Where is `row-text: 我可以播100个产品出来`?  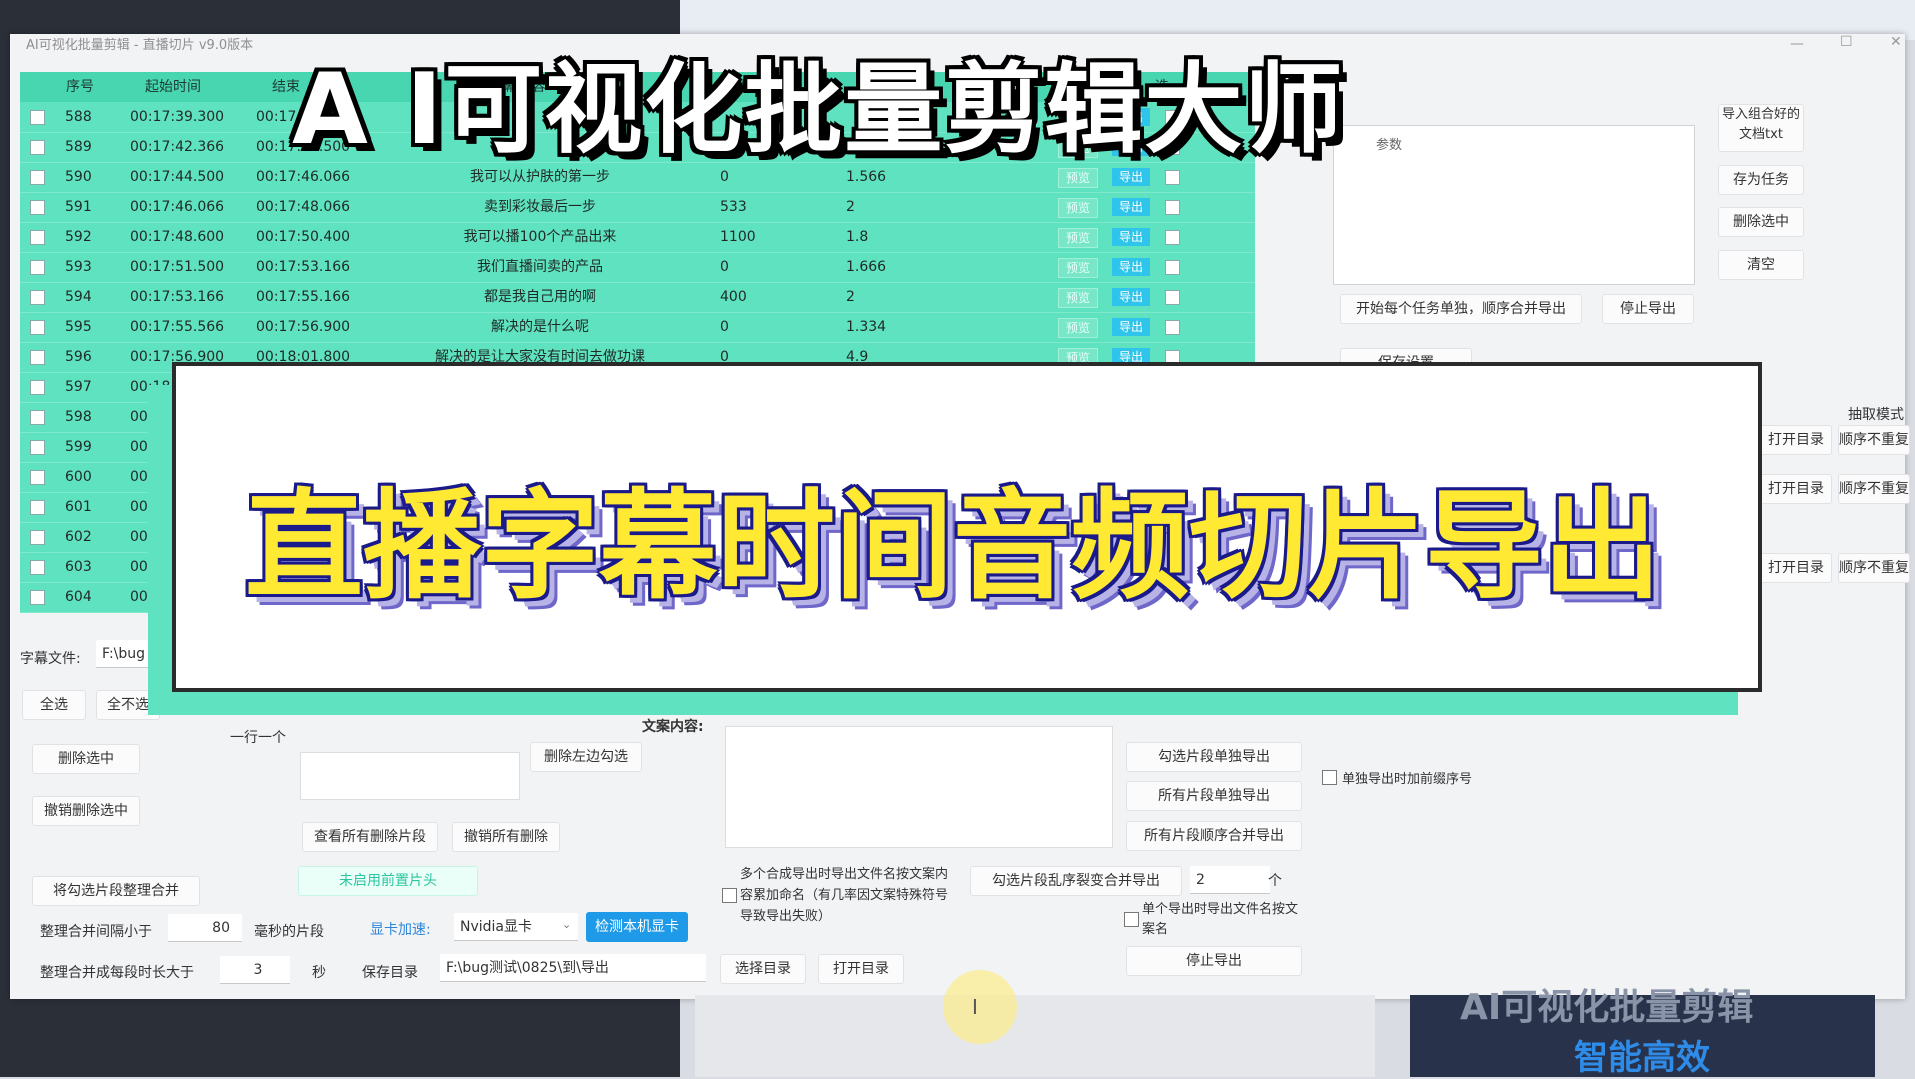 row-text: 我可以播100个产品出来 is located at coordinates (540, 237).